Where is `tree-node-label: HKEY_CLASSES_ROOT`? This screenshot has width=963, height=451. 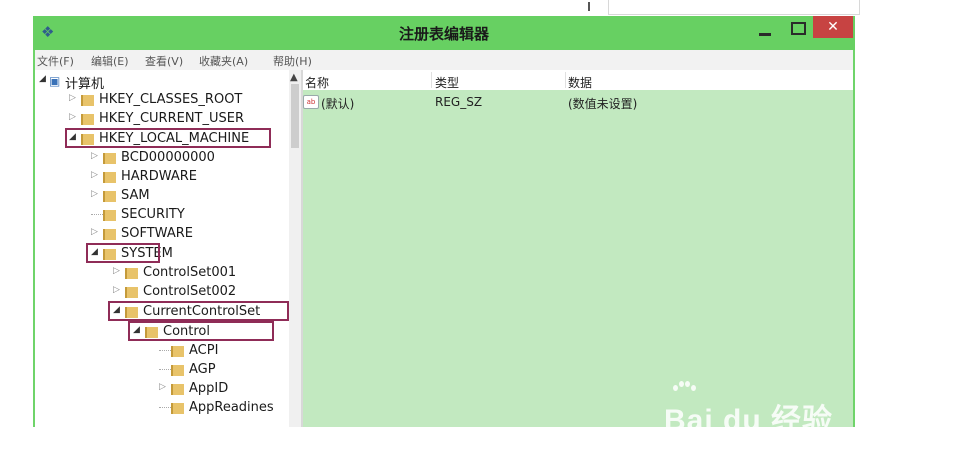
tree-node-label: HKEY_CLASSES_ROOT is located at coordinates (171, 99).